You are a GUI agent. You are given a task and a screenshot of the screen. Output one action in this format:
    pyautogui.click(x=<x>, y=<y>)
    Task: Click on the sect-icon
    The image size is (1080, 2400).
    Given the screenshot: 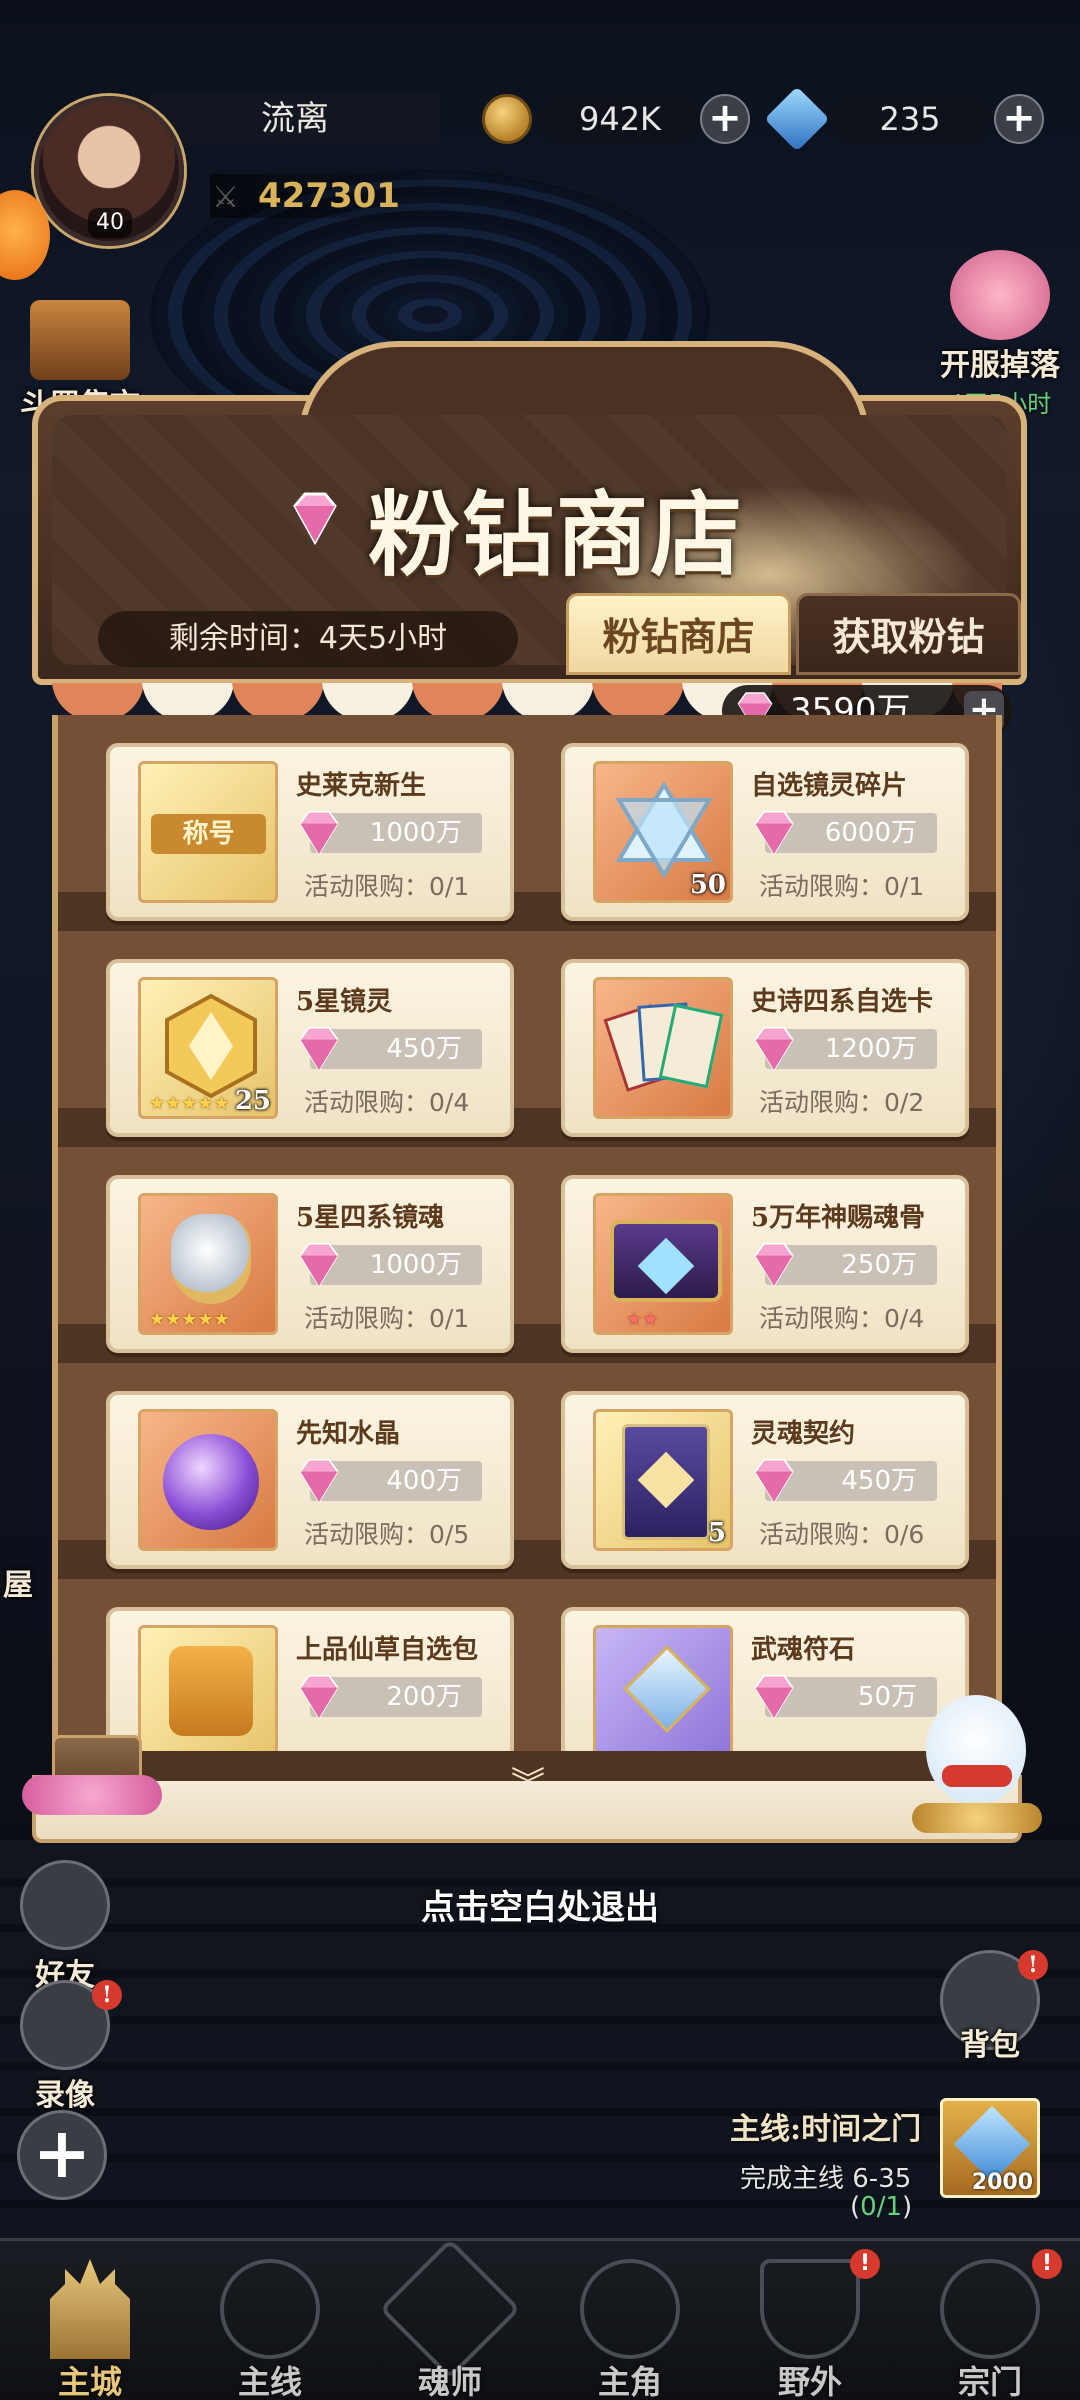 What is the action you would take?
    pyautogui.click(x=990, y=2309)
    